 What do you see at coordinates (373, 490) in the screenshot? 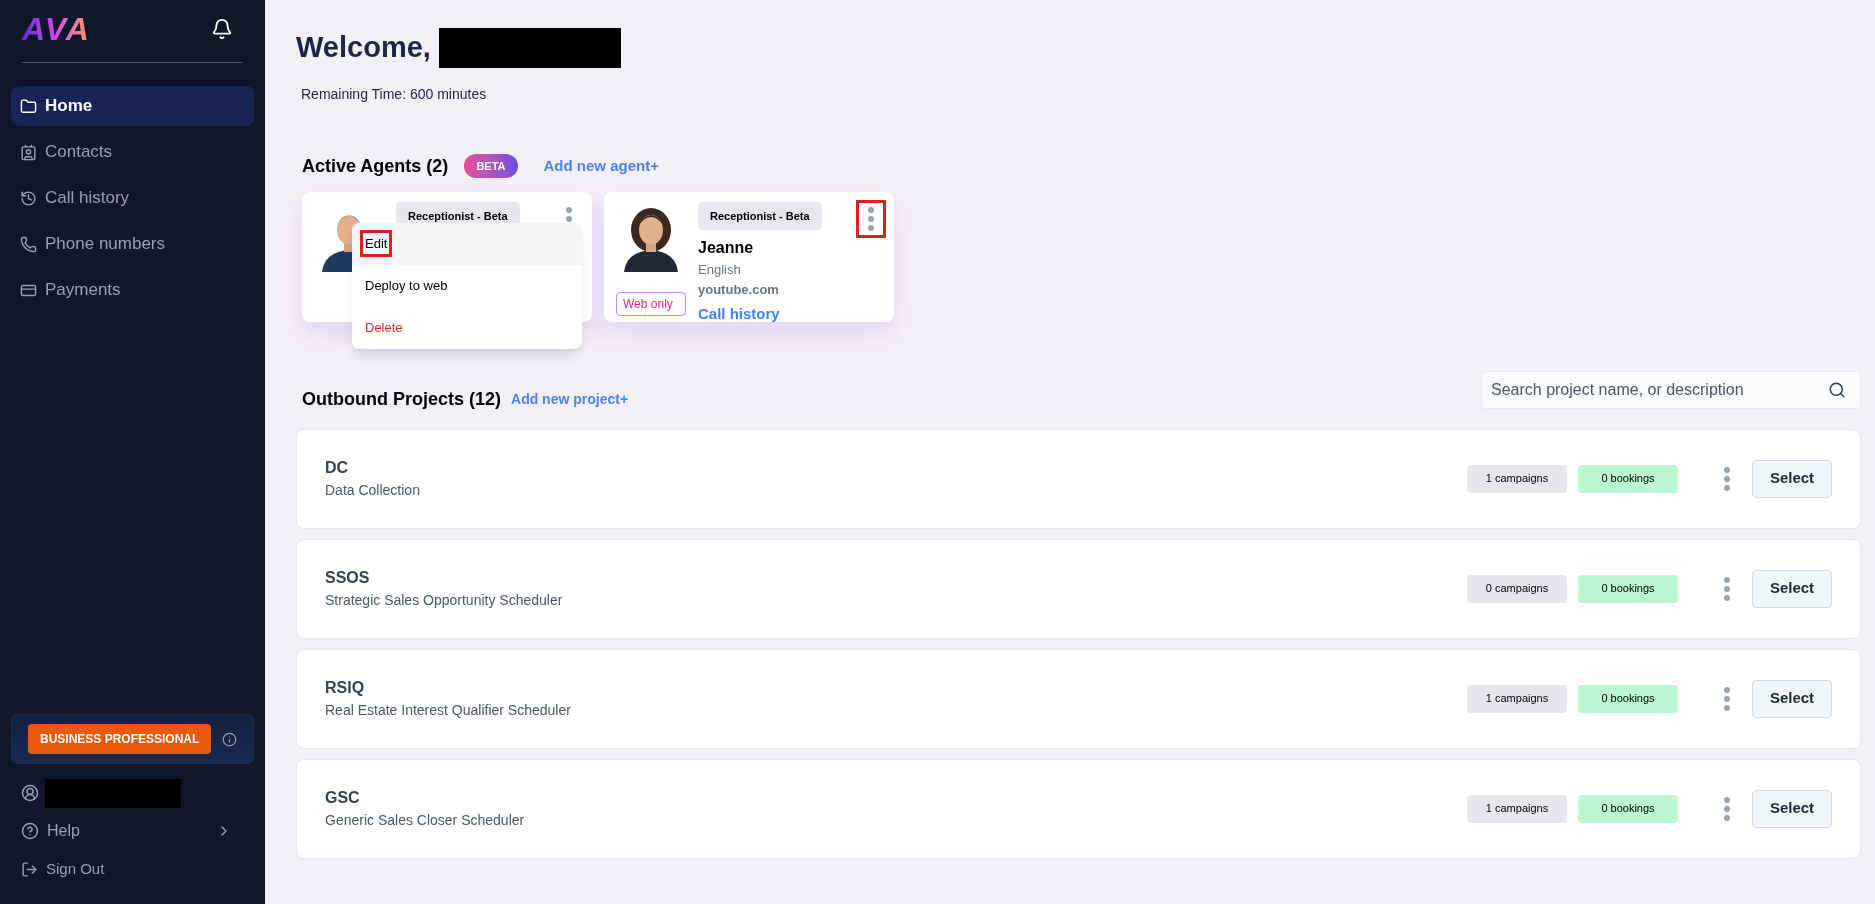
I see `project-name: Data Collection` at bounding box center [373, 490].